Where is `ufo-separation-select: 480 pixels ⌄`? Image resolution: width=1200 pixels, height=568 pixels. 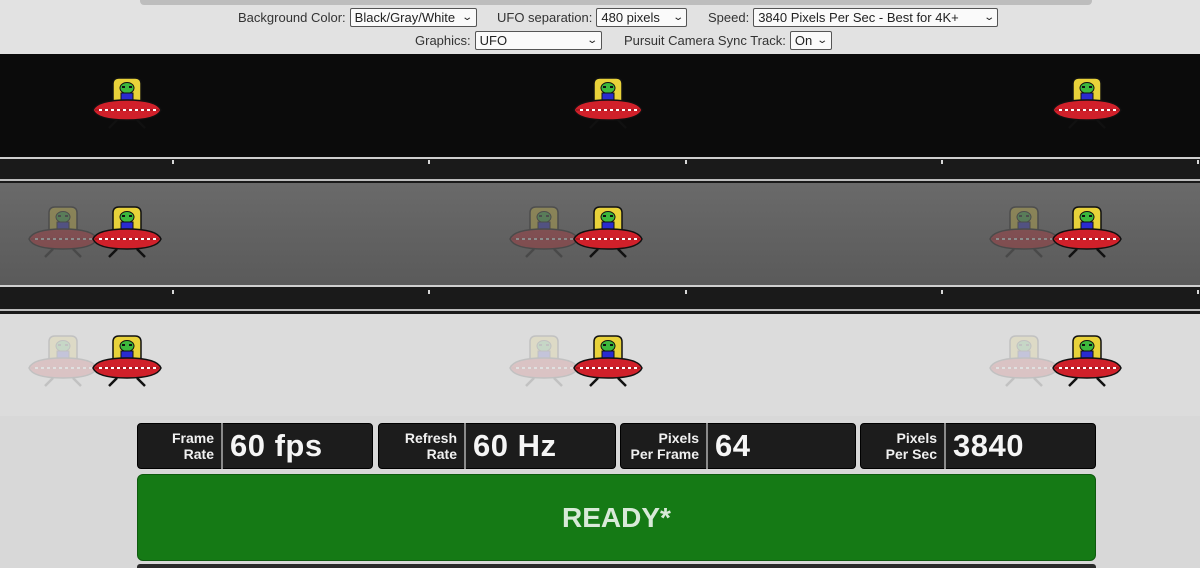
ufo-separation-select: 480 pixels ⌄ is located at coordinates (642, 17).